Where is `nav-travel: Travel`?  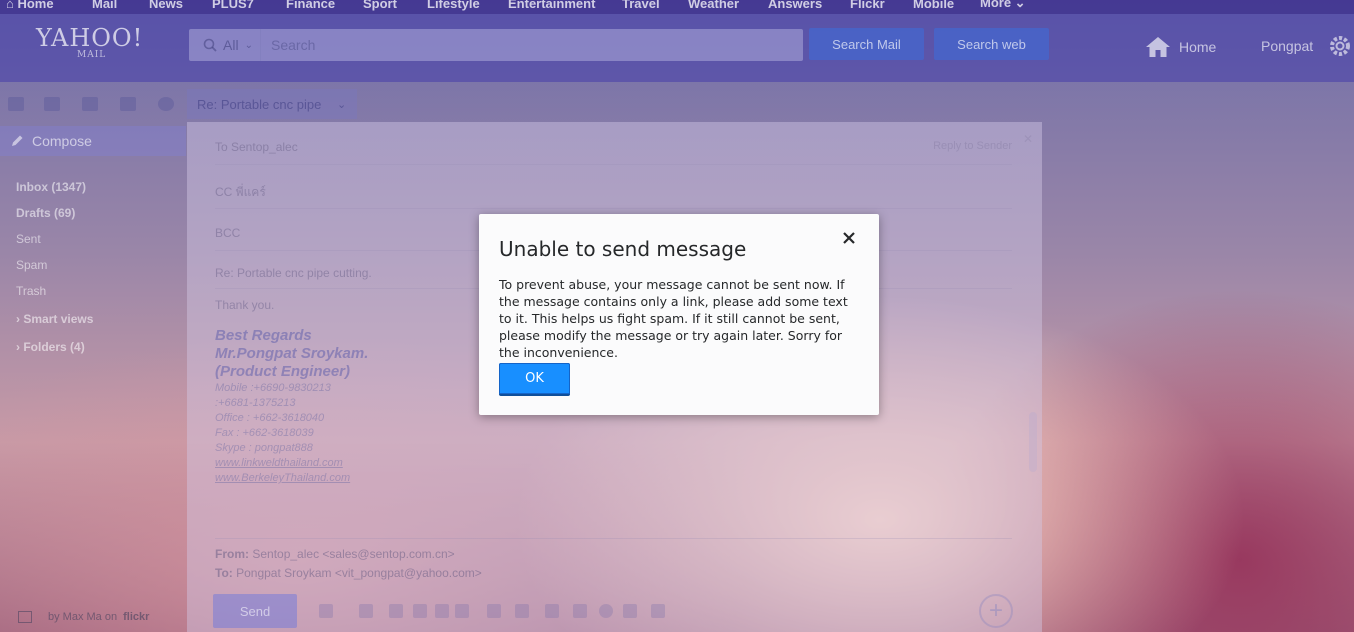
nav-travel: Travel is located at coordinates (641, 5).